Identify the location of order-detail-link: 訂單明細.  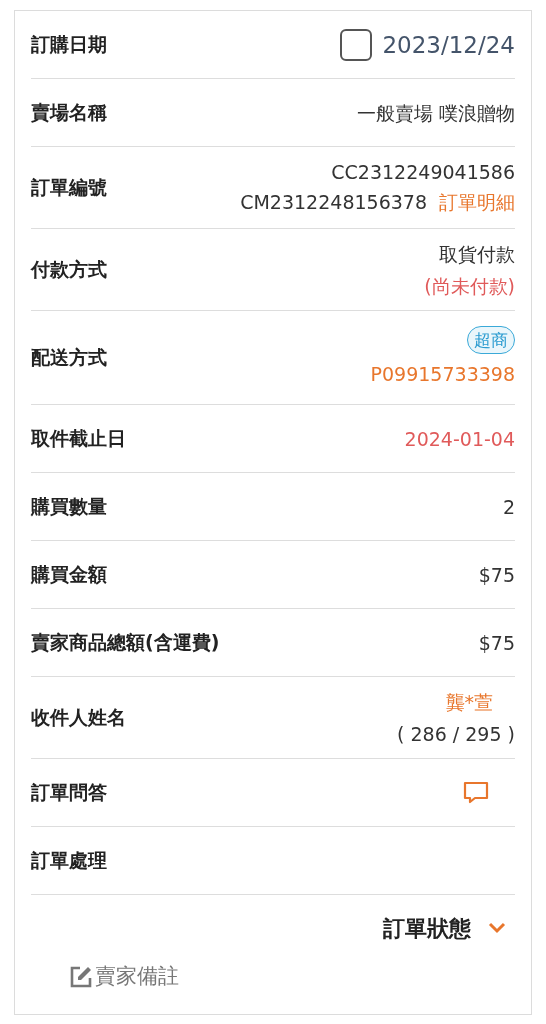
(477, 201).